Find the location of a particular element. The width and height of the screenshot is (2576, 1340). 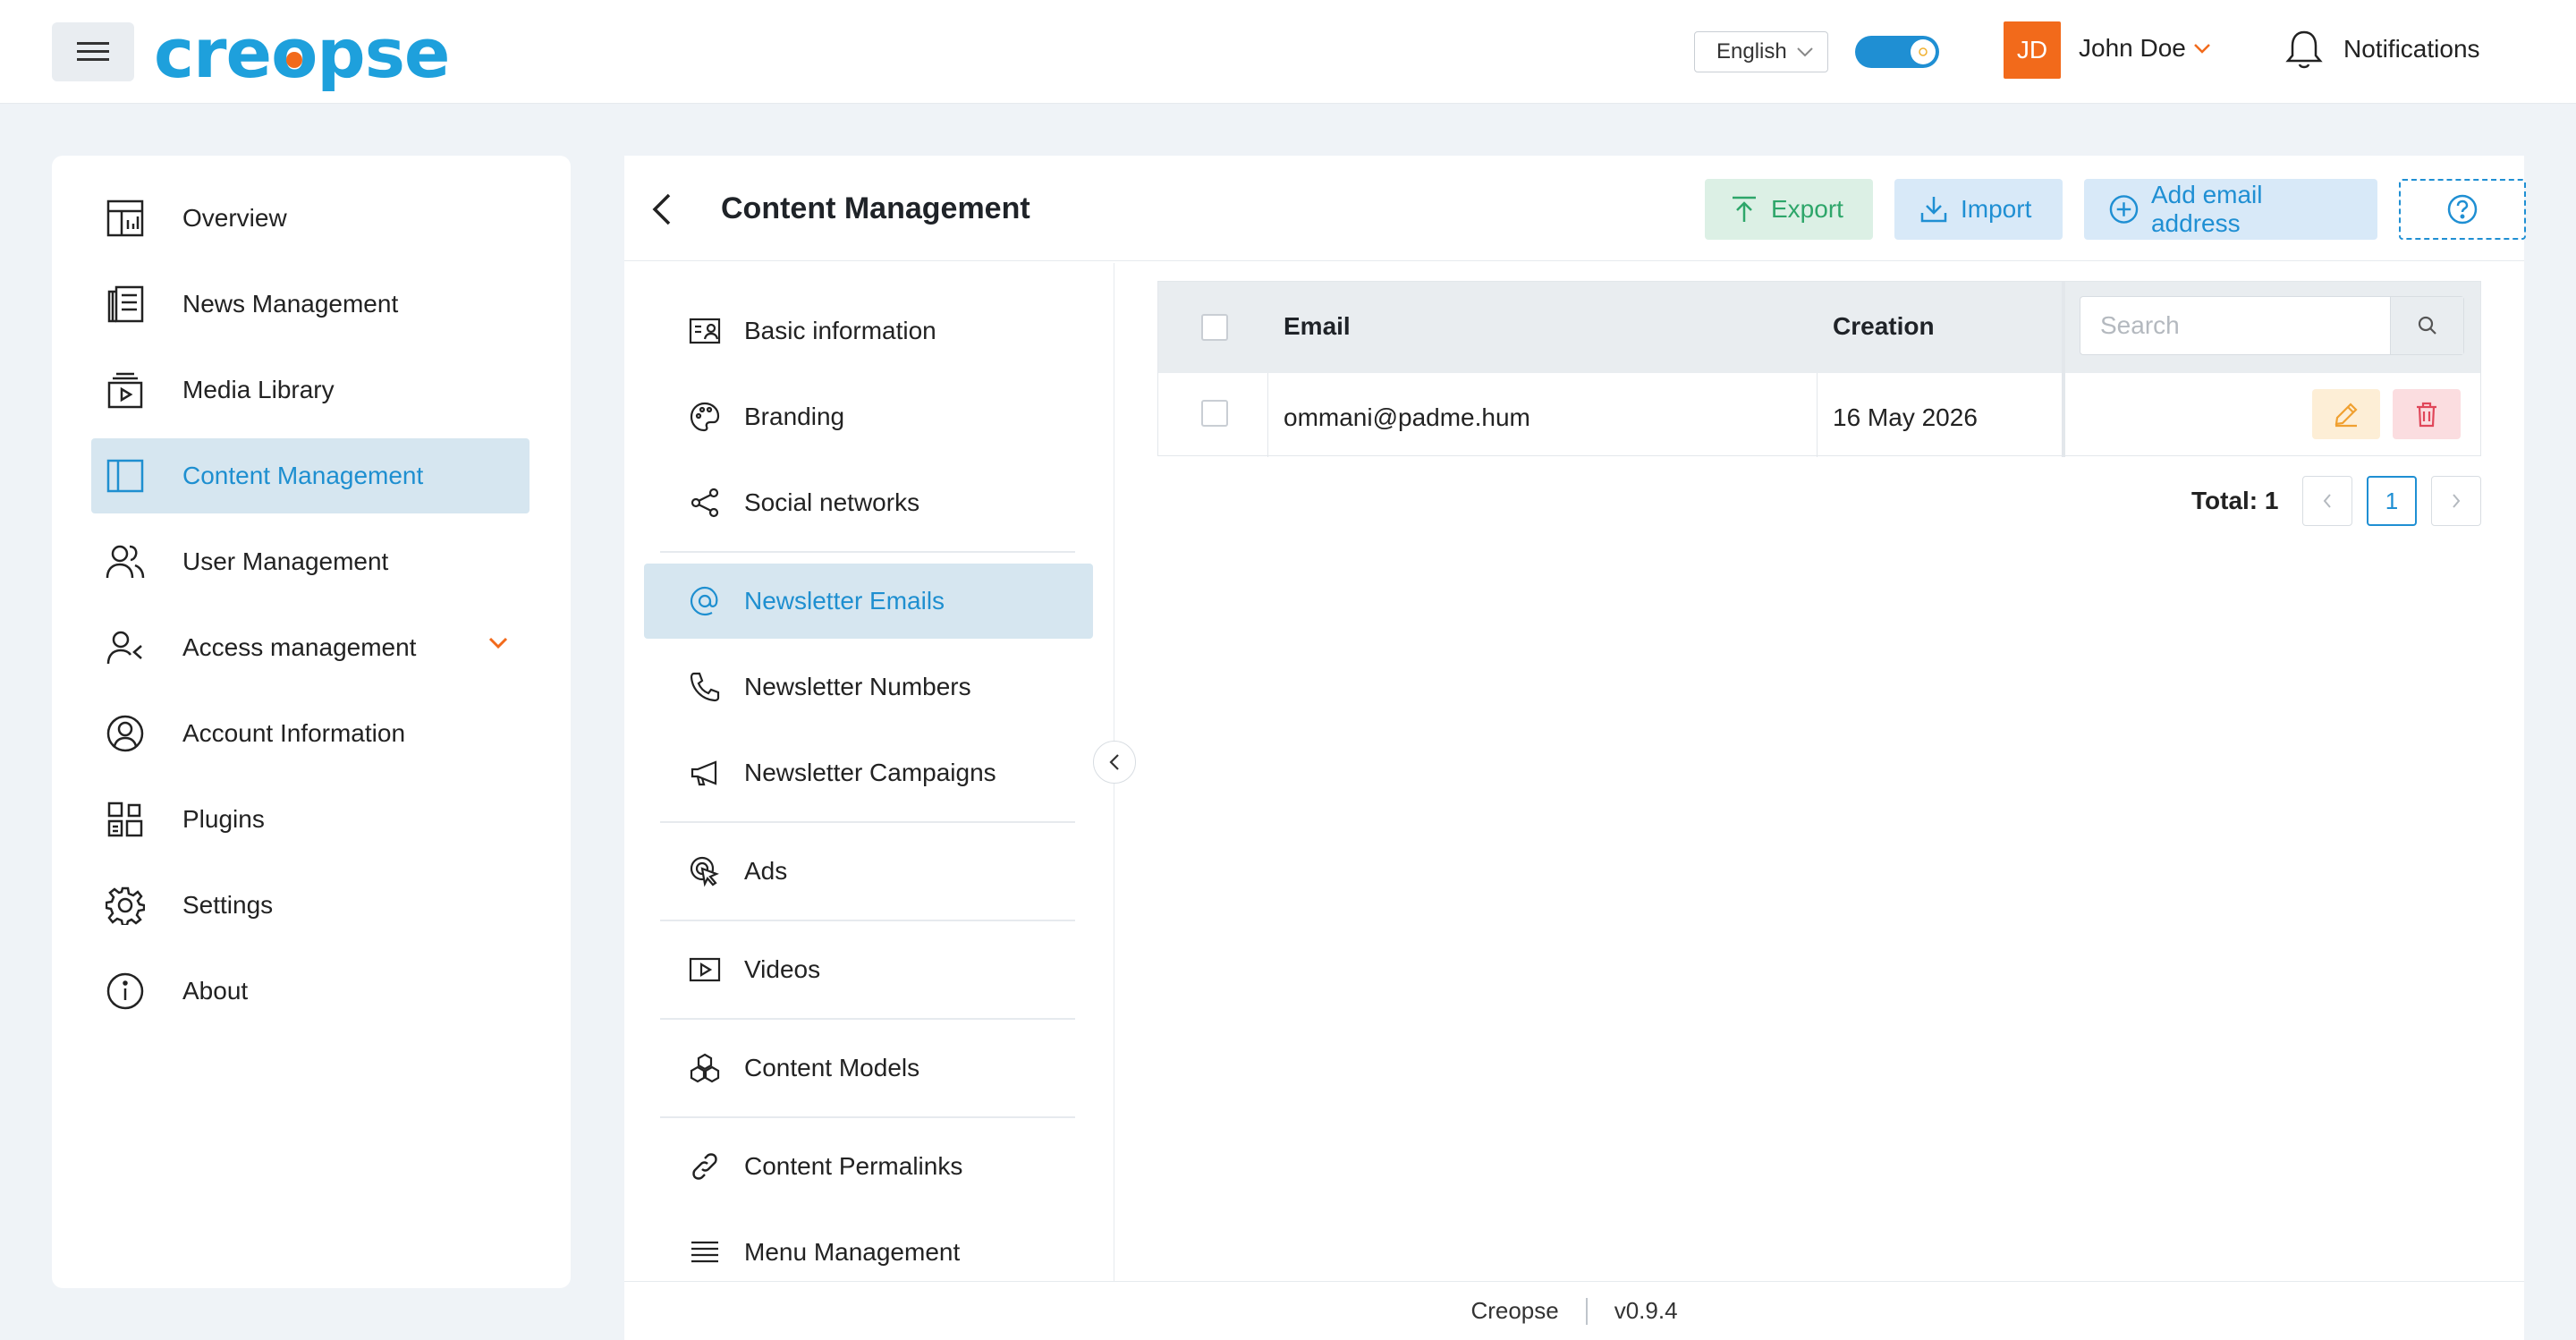

subnav-item-videos: Videos is located at coordinates (868, 969).